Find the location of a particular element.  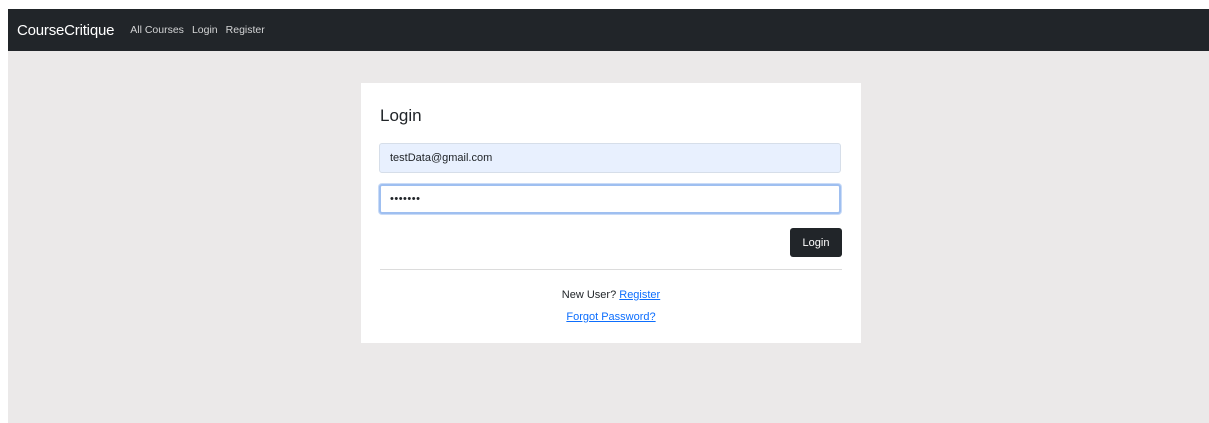

login-title: Login is located at coordinates (401, 115).